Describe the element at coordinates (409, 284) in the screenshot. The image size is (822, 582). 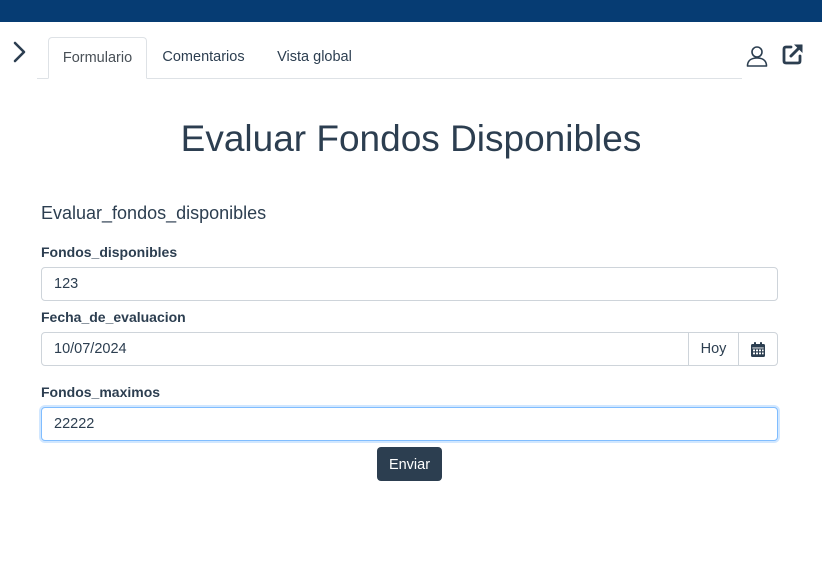
I see `fondos-disponibles-input: 123` at that location.